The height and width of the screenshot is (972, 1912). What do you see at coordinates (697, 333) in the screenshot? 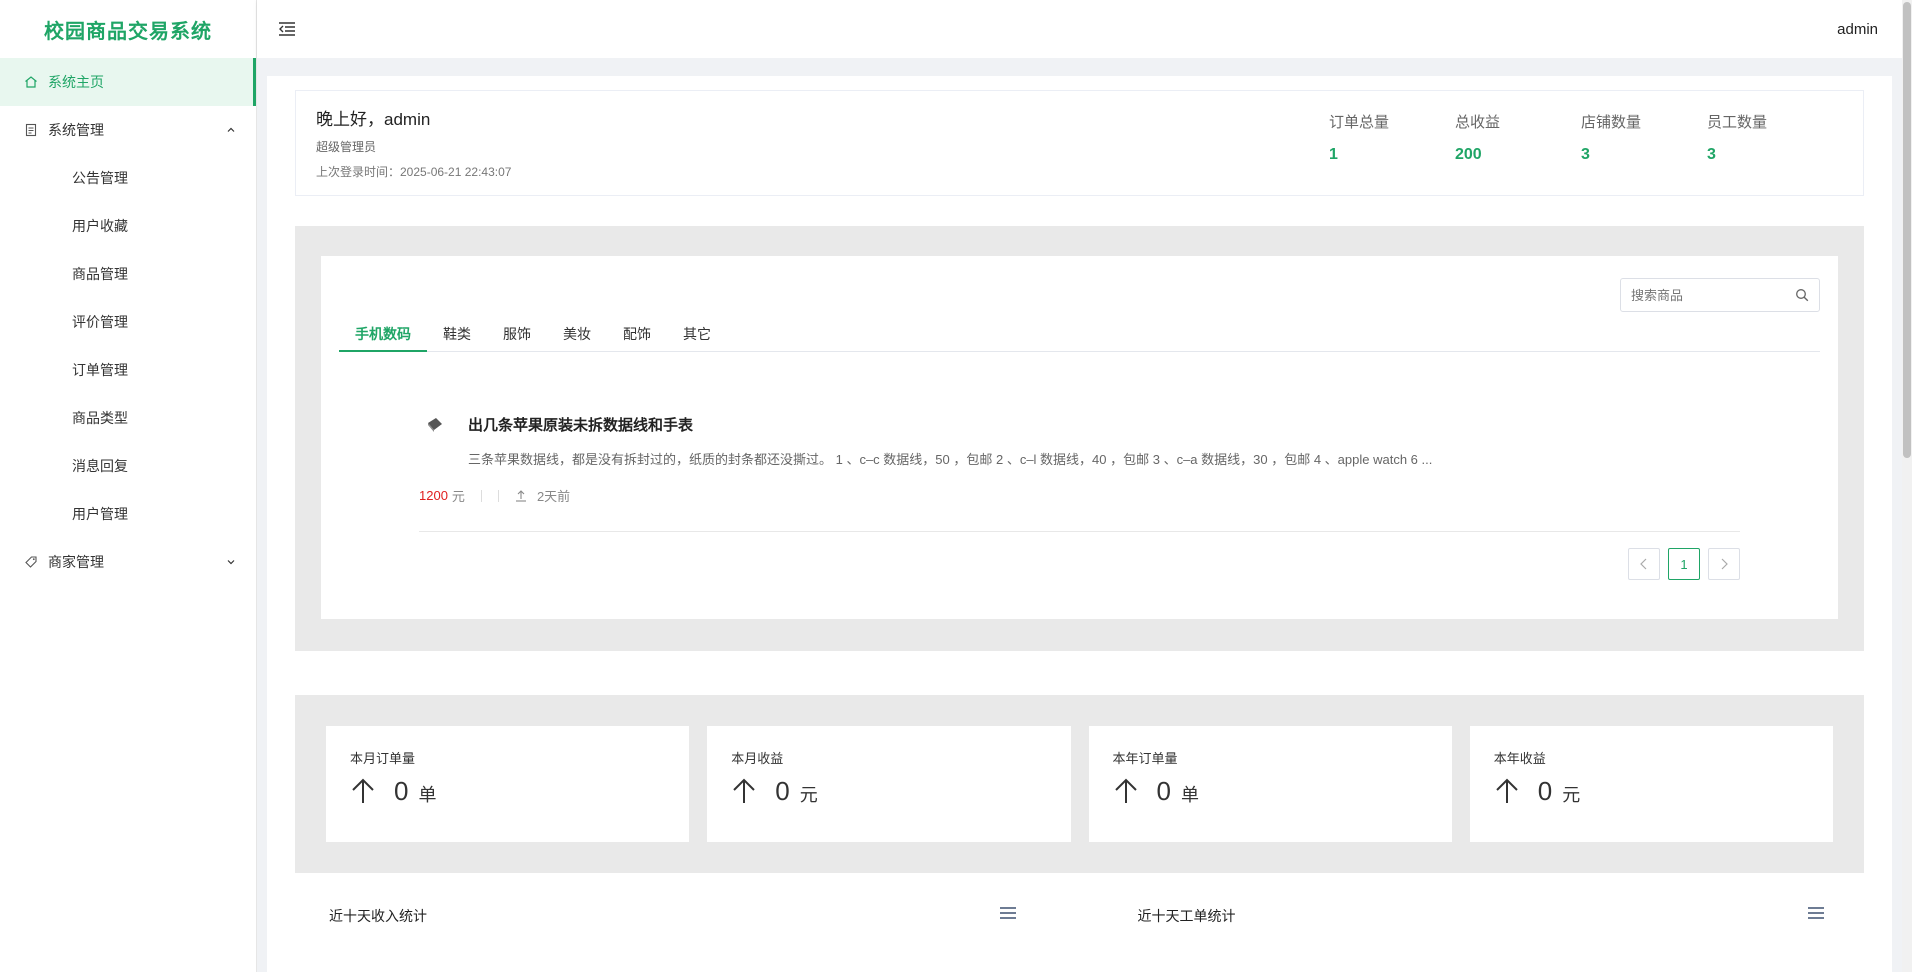
I see `tab-other: 其它` at bounding box center [697, 333].